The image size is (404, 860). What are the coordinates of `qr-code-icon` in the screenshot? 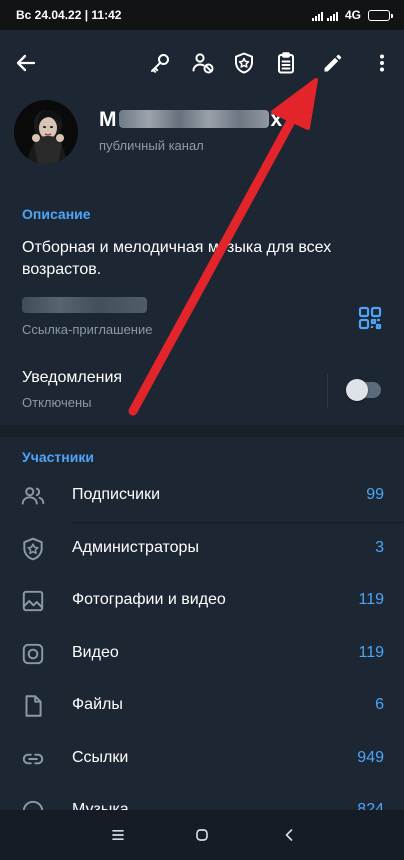 It's located at (370, 318).